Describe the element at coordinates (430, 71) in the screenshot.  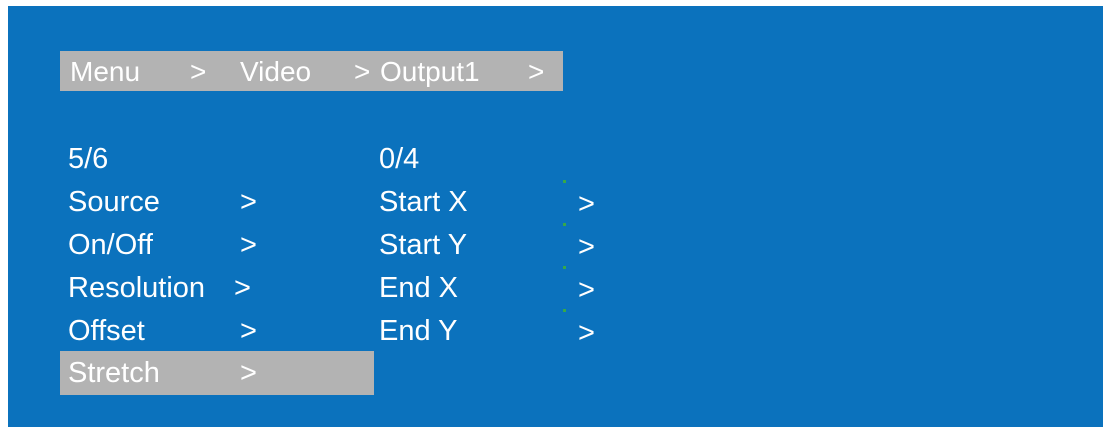
I see `breadcrumb-output: Output1` at that location.